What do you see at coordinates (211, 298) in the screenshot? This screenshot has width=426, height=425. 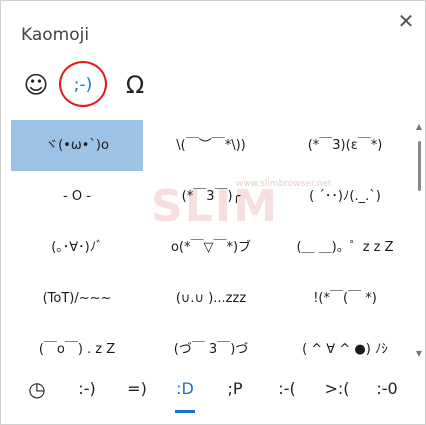 I see `kaomoji-item: (∪.∪ )...zzz` at bounding box center [211, 298].